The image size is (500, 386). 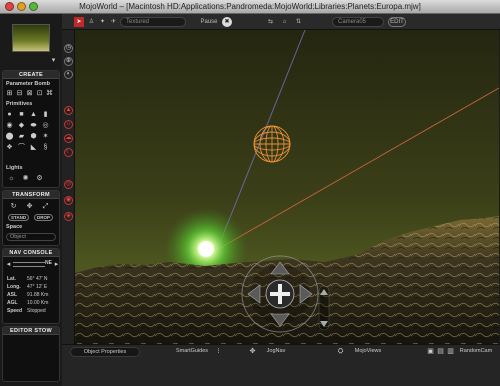 I want to click on terrain-icon: ▲, so click(x=68, y=110).